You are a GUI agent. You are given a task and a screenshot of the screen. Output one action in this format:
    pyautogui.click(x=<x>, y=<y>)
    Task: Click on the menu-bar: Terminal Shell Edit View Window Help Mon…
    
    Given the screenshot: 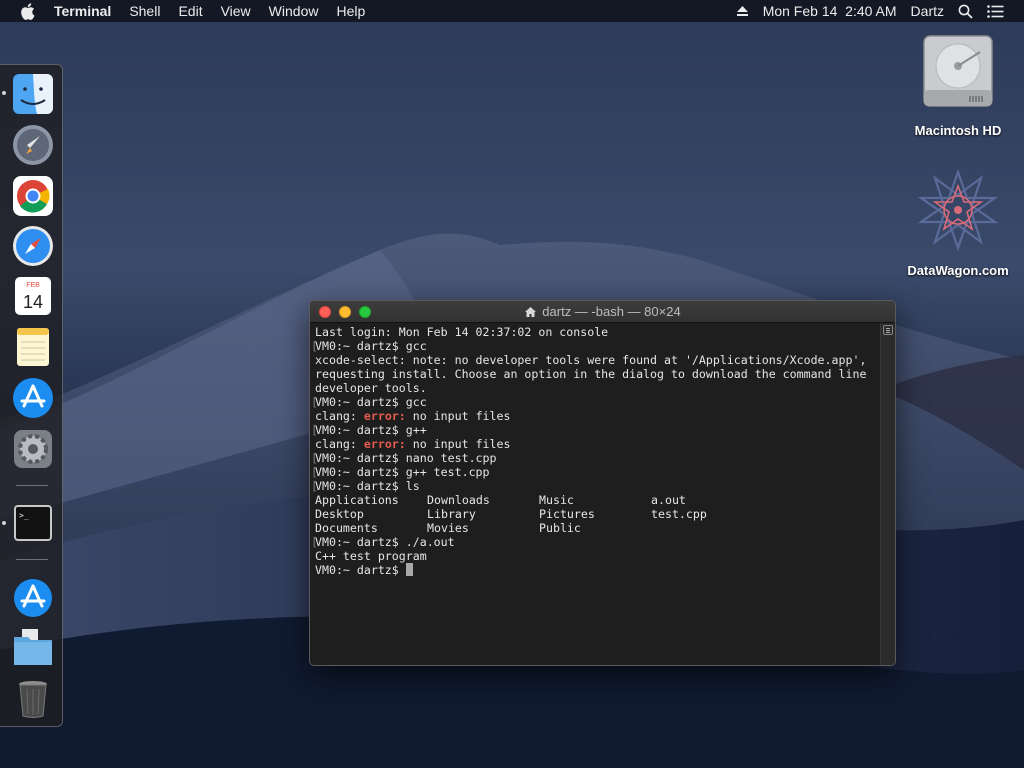 What is the action you would take?
    pyautogui.click(x=512, y=11)
    